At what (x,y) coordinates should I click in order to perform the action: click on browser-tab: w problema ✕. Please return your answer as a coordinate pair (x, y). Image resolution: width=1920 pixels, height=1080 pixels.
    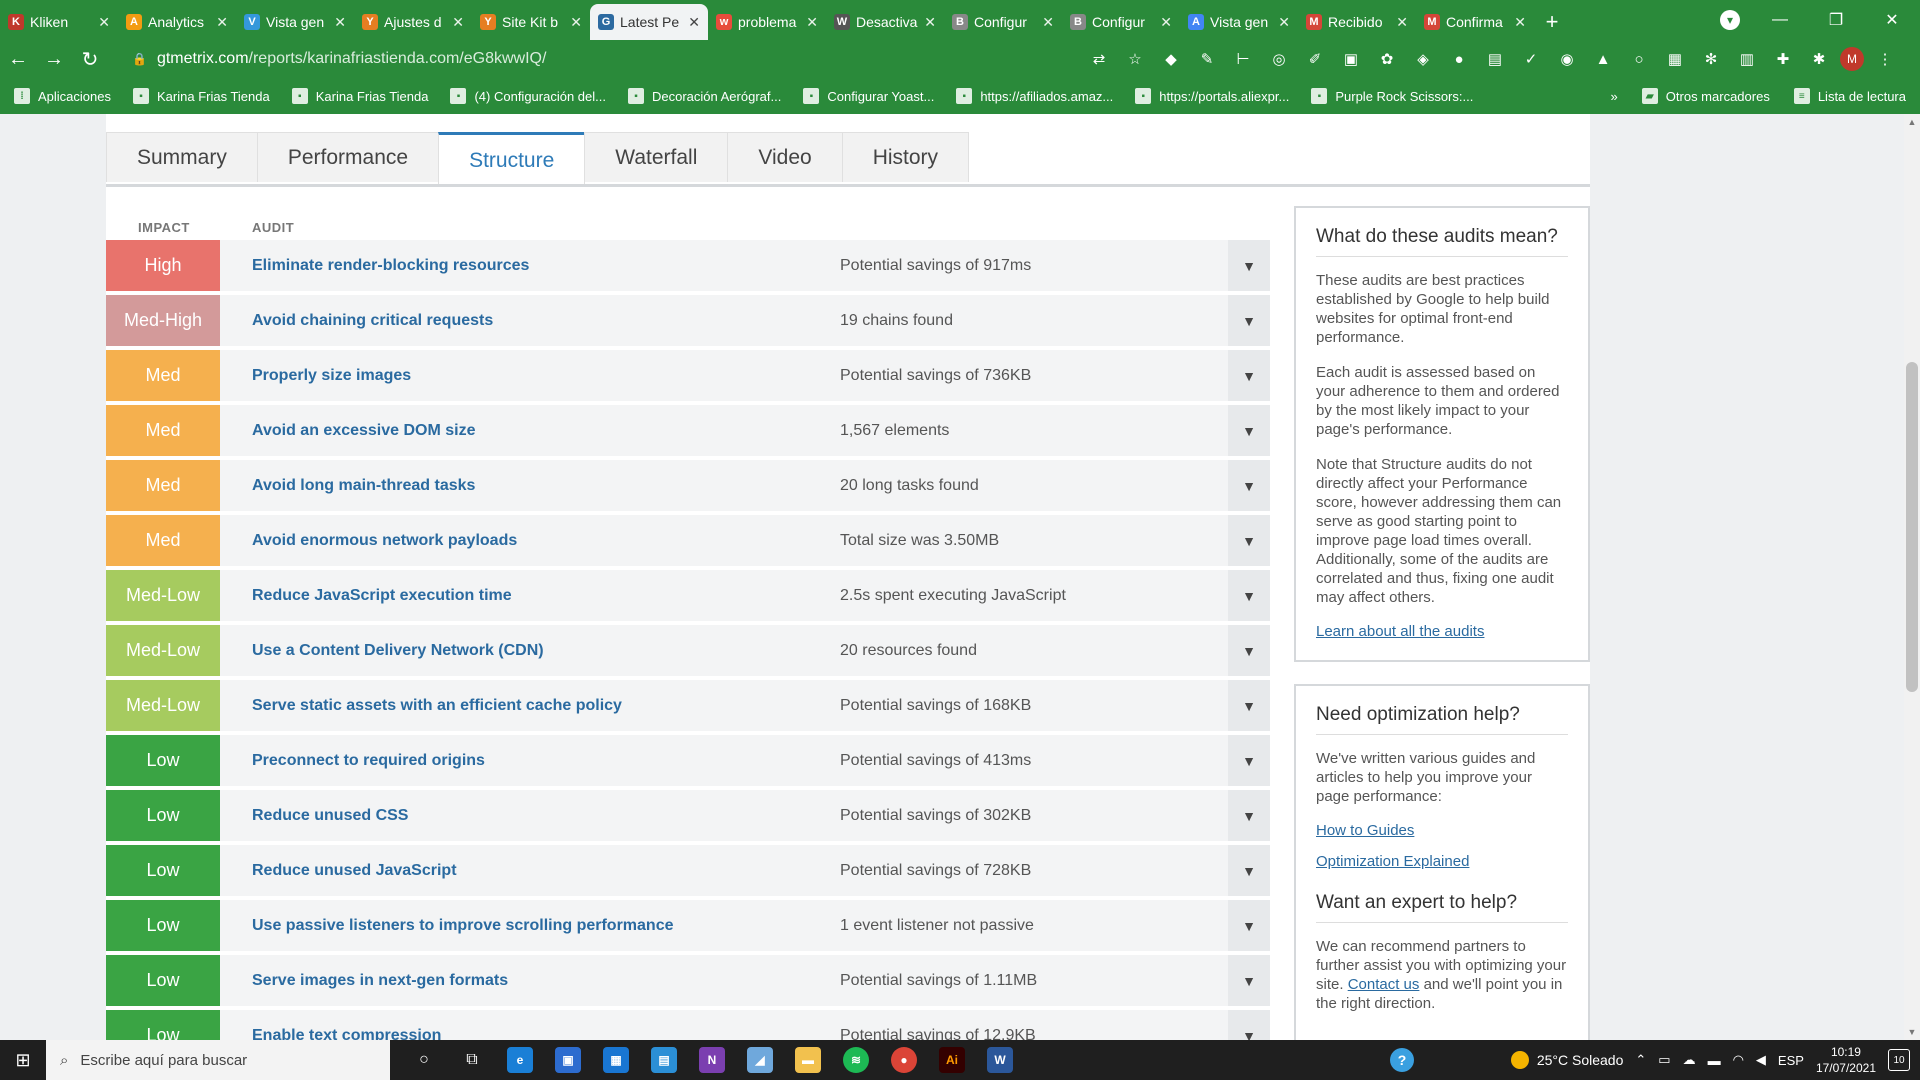
    Looking at the image, I should click on (767, 22).